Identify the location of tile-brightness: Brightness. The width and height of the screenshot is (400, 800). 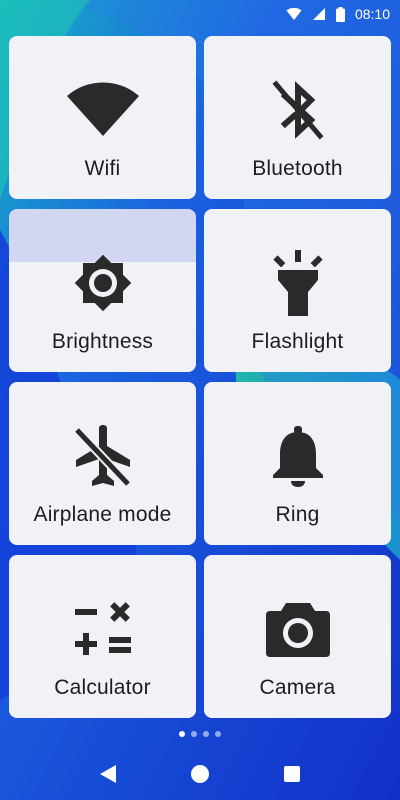
(102, 290).